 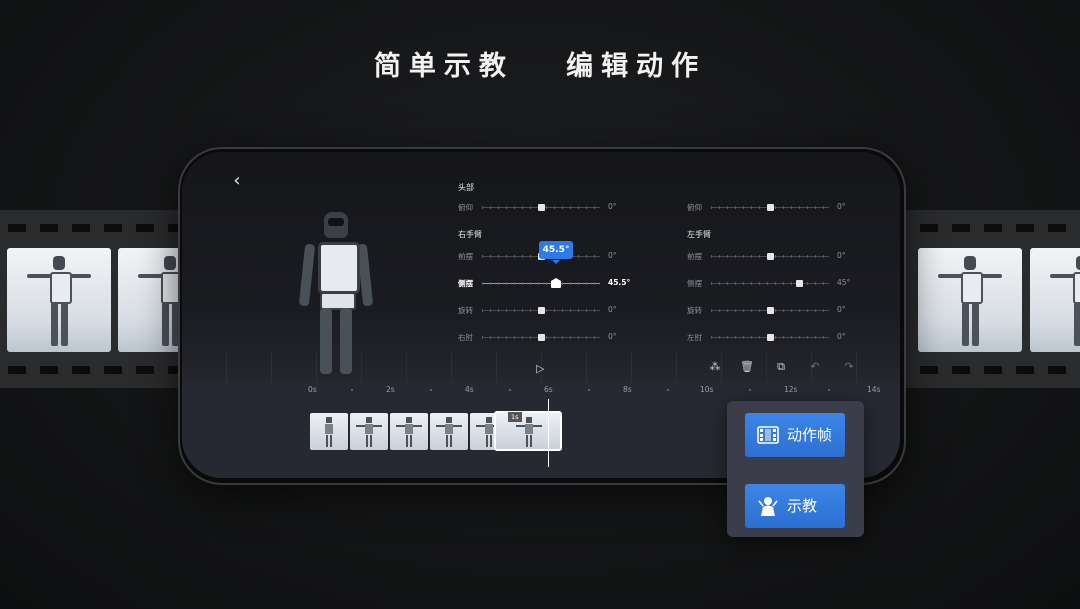 I want to click on slider-left-arm-side, so click(x=770, y=283).